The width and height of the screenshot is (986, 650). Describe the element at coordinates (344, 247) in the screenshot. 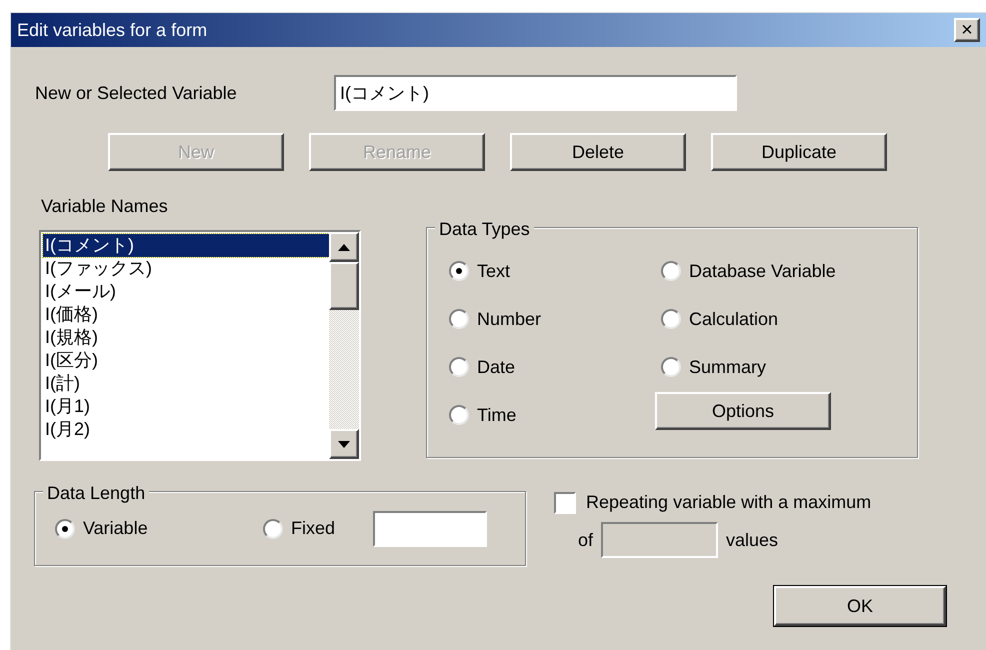

I see `up-arrow-icon` at that location.